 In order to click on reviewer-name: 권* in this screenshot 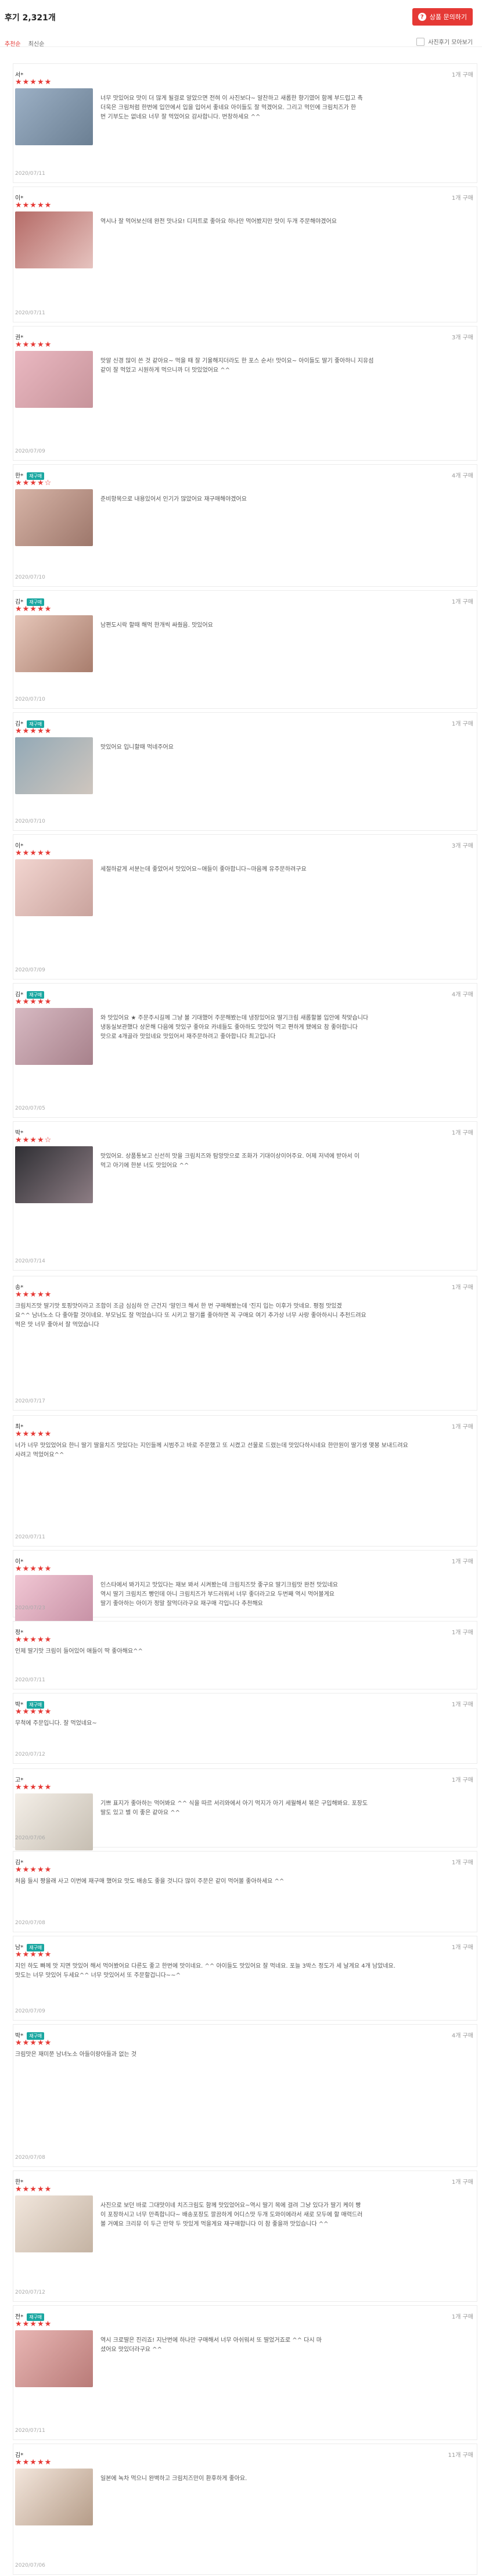, I will do `click(19, 337)`.